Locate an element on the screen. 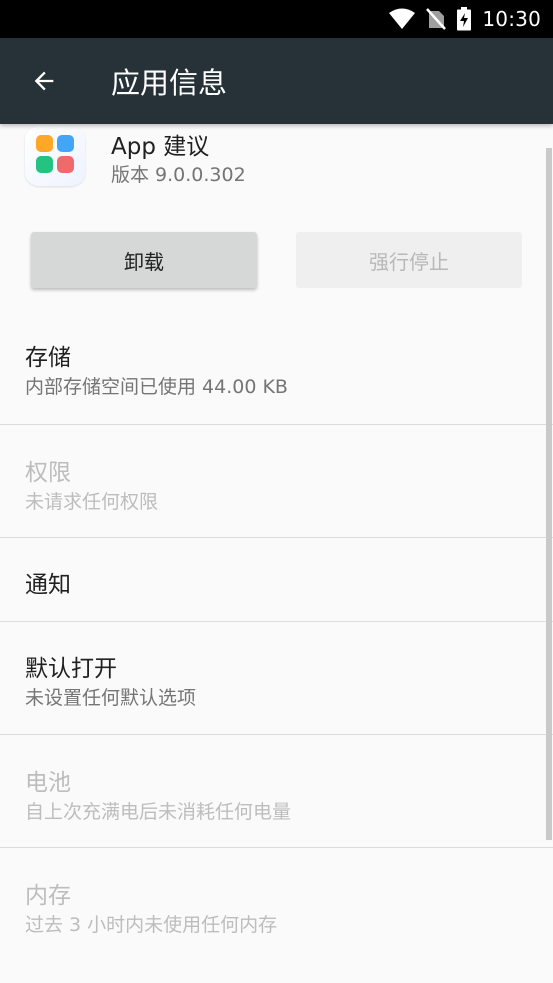 This screenshot has height=983, width=553. scrollbar is located at coordinates (549, 494).